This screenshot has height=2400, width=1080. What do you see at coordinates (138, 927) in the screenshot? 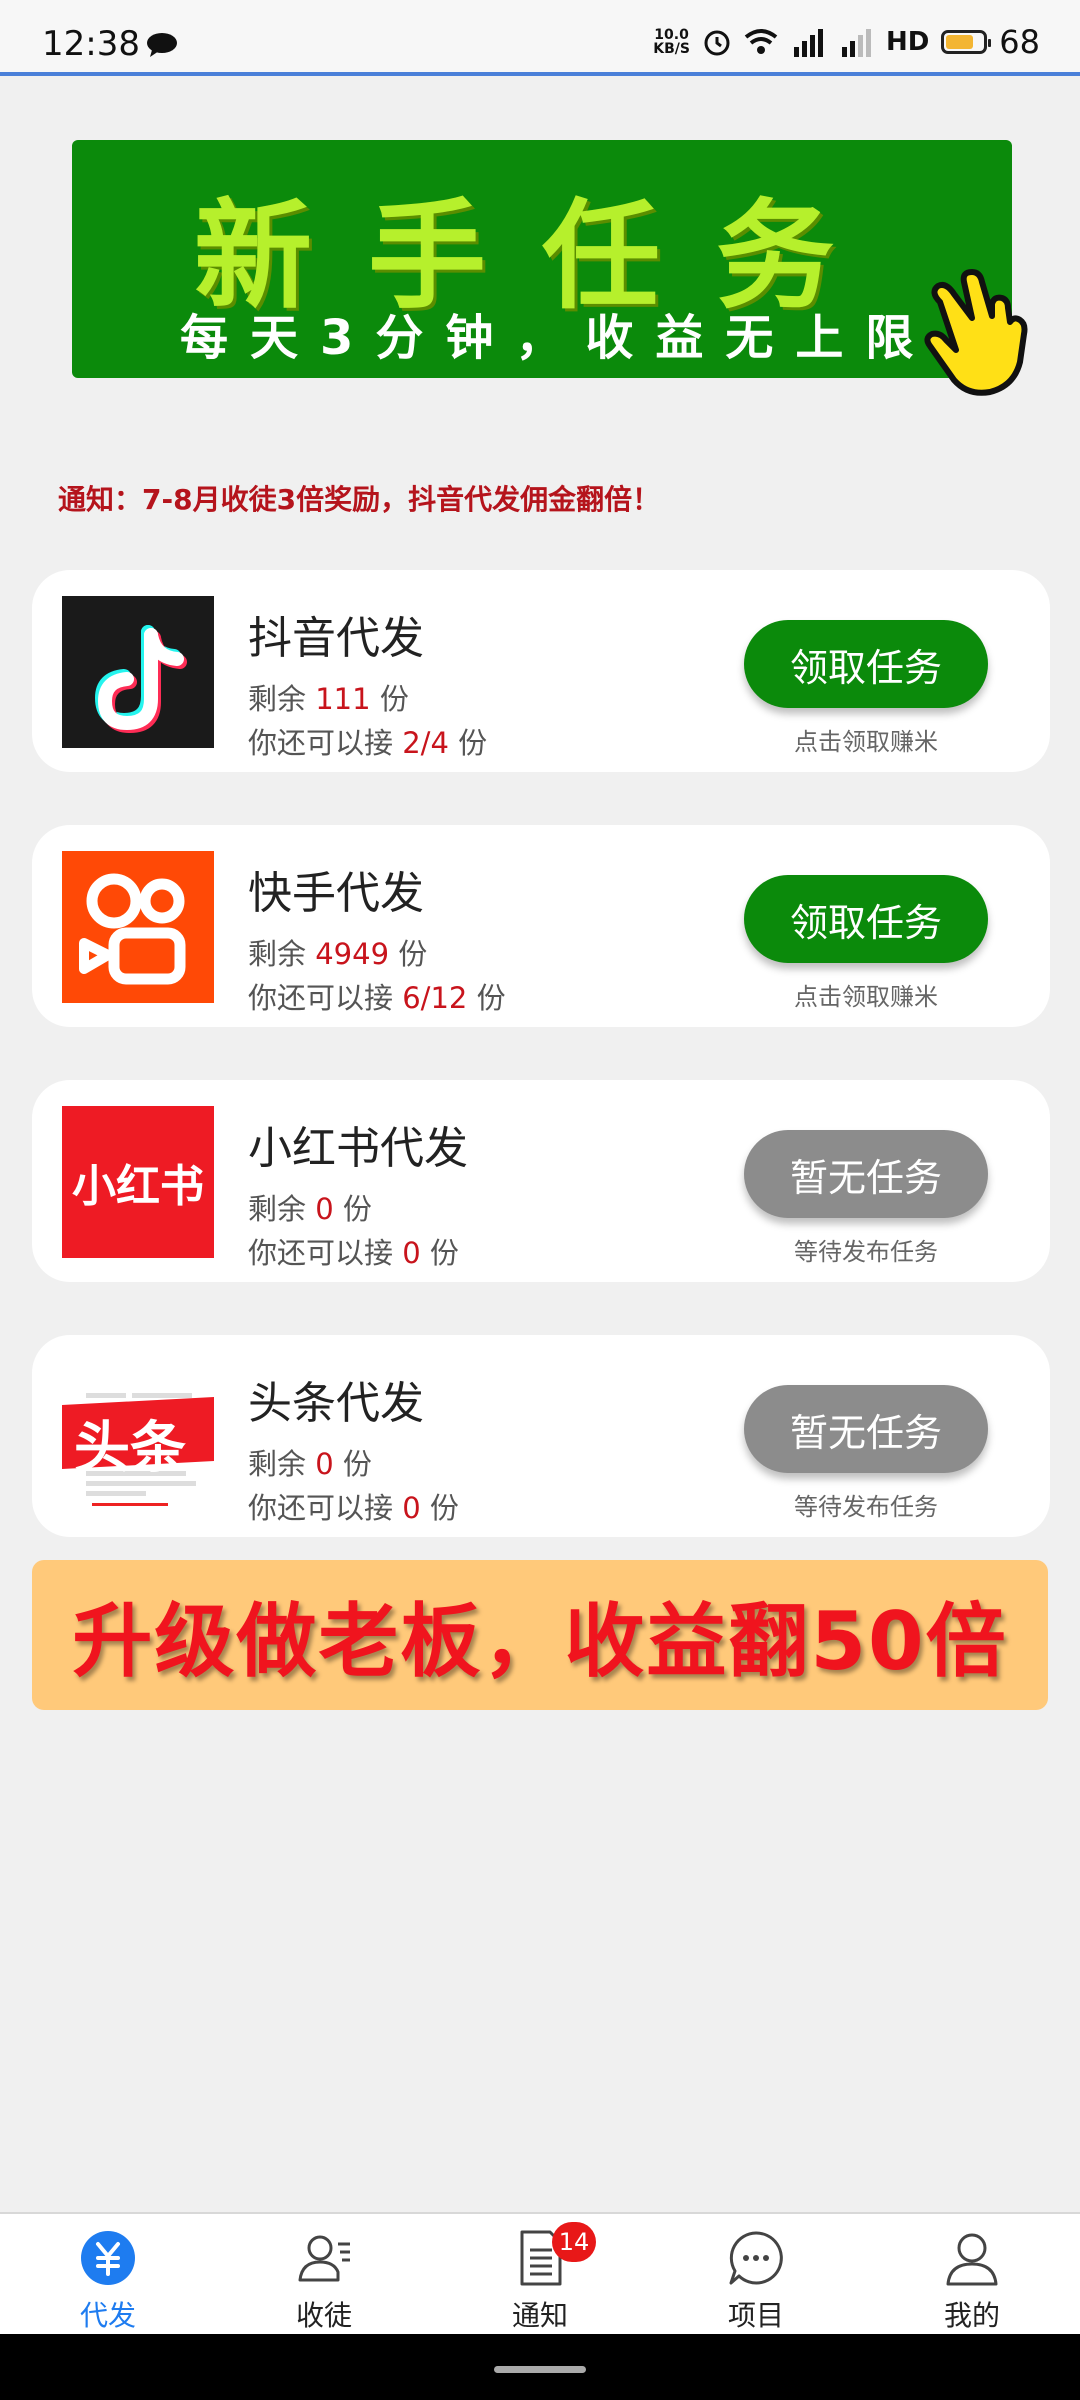
I see `kuaishou-logo` at bounding box center [138, 927].